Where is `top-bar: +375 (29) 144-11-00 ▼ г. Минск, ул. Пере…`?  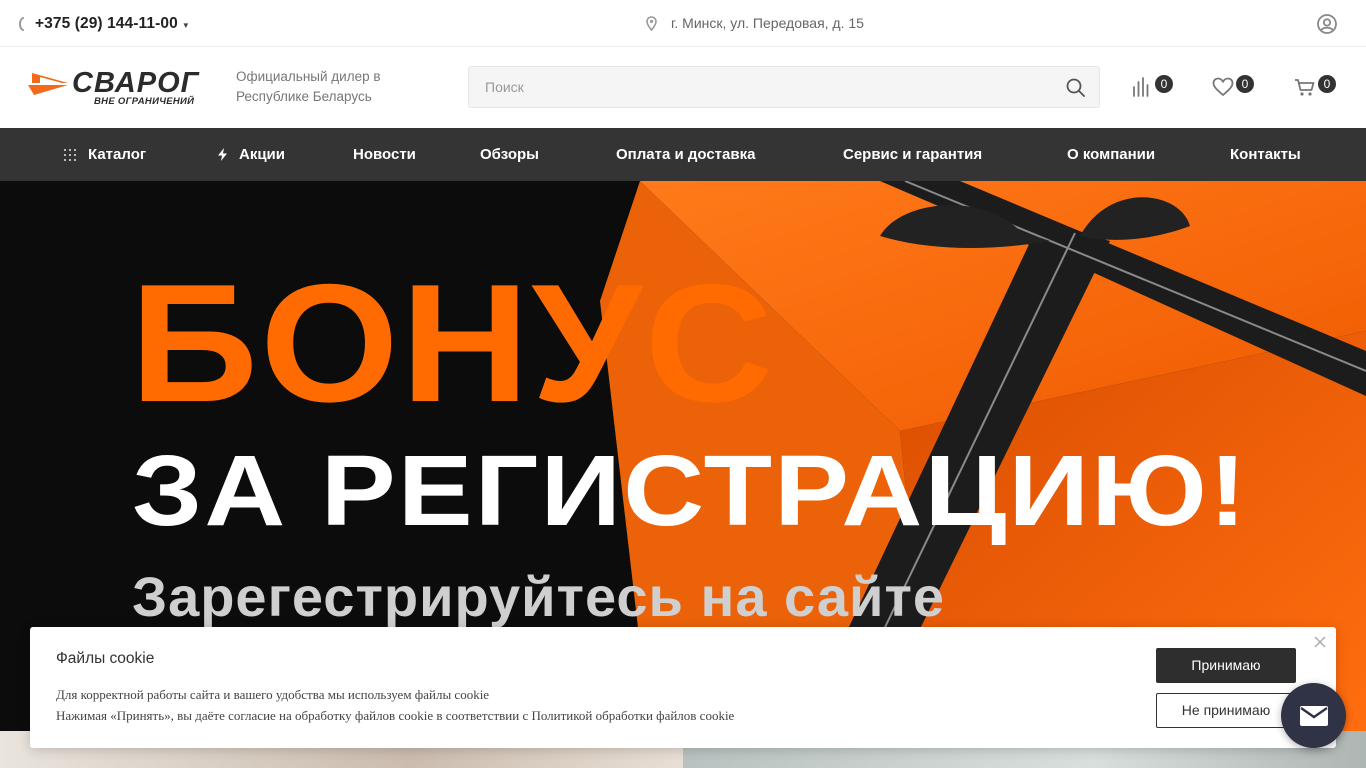
top-bar: +375 (29) 144-11-00 ▼ г. Минск, ул. Пере… is located at coordinates (683, 23).